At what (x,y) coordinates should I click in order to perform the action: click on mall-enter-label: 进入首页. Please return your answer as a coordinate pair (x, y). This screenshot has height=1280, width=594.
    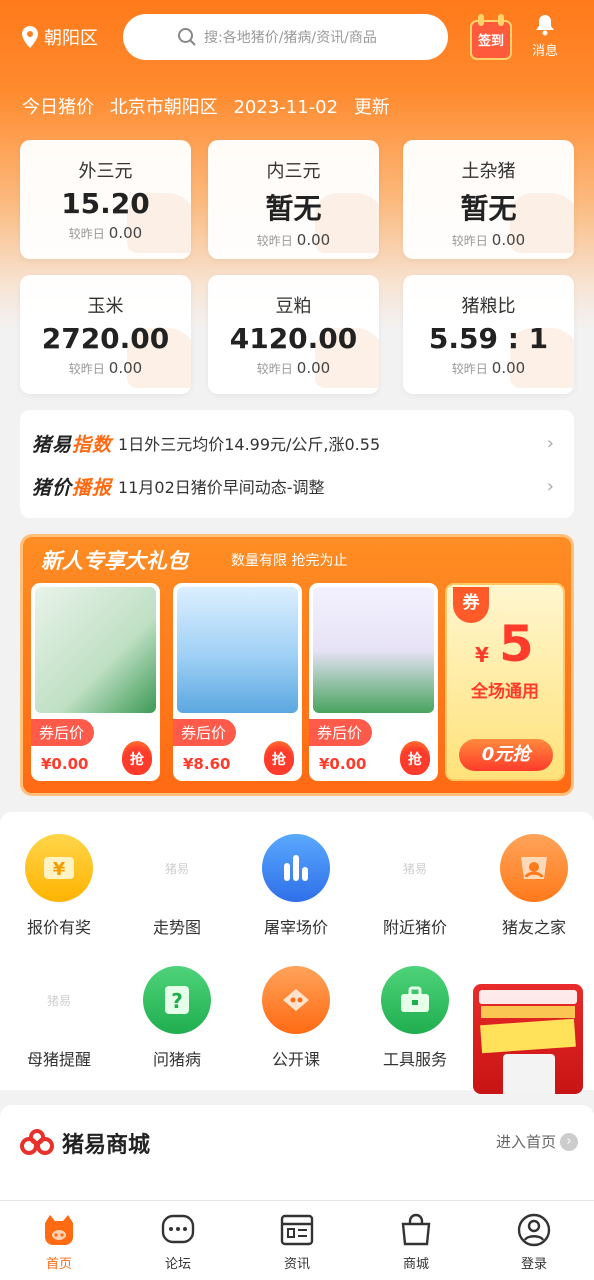
    Looking at the image, I should click on (525, 1142).